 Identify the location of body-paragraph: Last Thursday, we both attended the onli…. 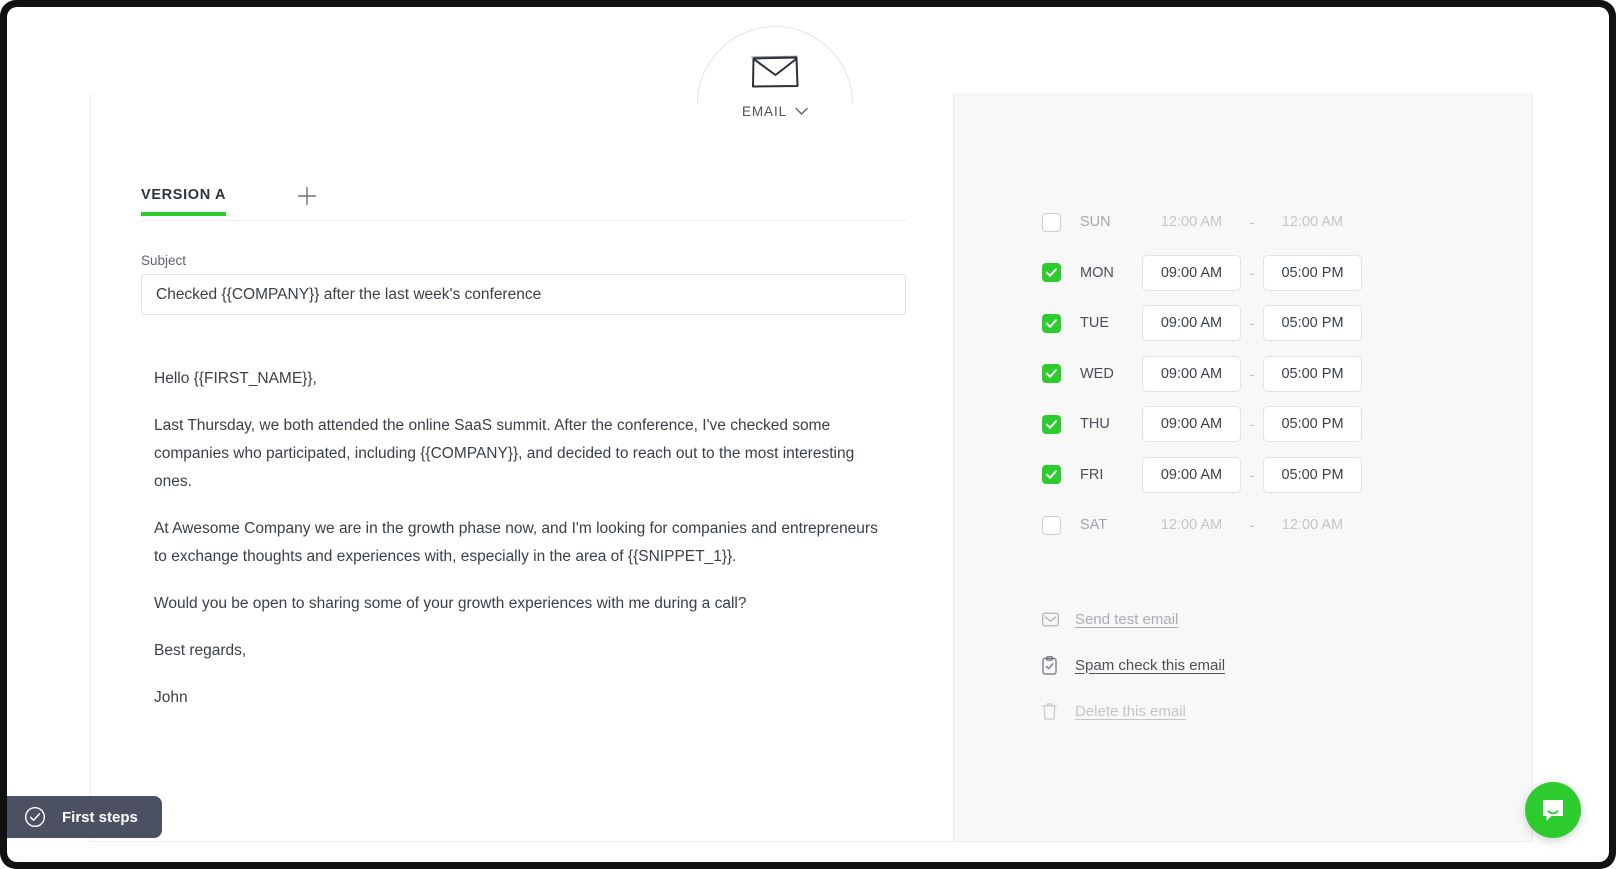
(504, 453).